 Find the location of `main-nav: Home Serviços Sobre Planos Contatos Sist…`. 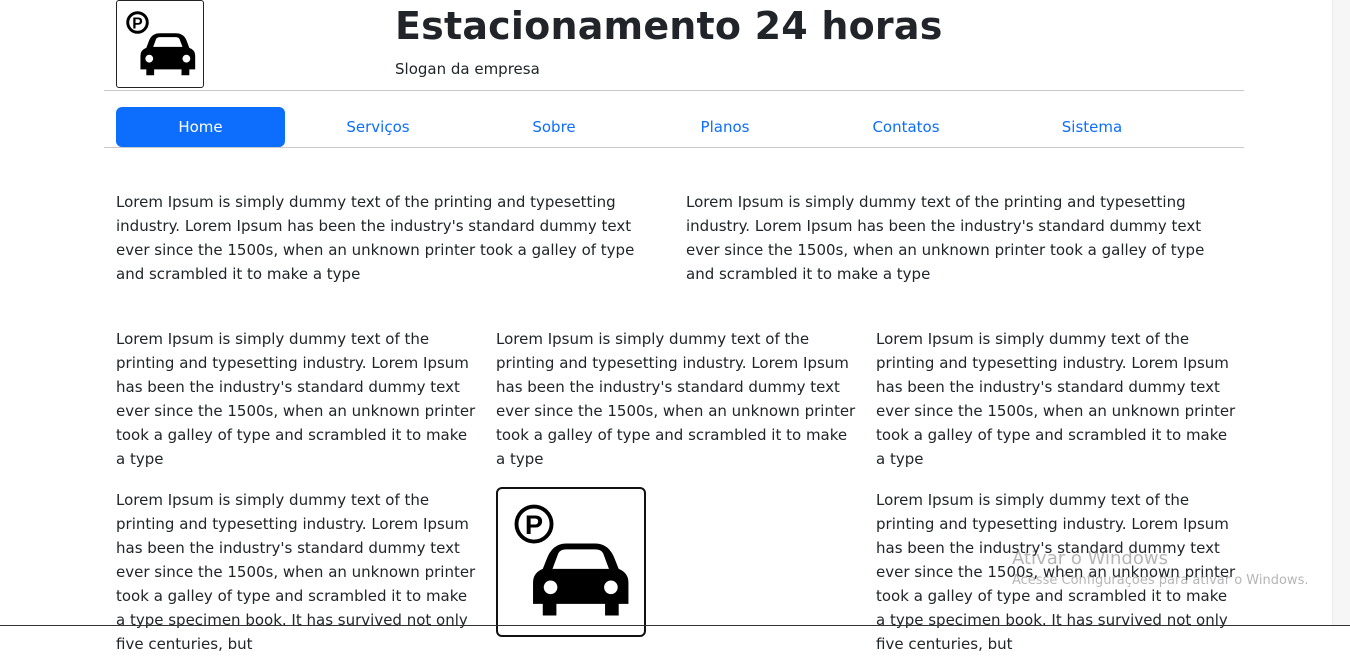

main-nav: Home Serviços Sobre Planos Contatos Sist… is located at coordinates (666, 127).